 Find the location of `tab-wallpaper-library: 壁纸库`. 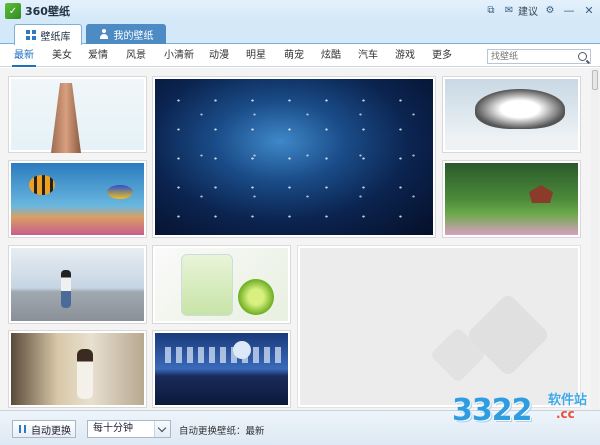

tab-wallpaper-library: 壁纸库 is located at coordinates (48, 34).